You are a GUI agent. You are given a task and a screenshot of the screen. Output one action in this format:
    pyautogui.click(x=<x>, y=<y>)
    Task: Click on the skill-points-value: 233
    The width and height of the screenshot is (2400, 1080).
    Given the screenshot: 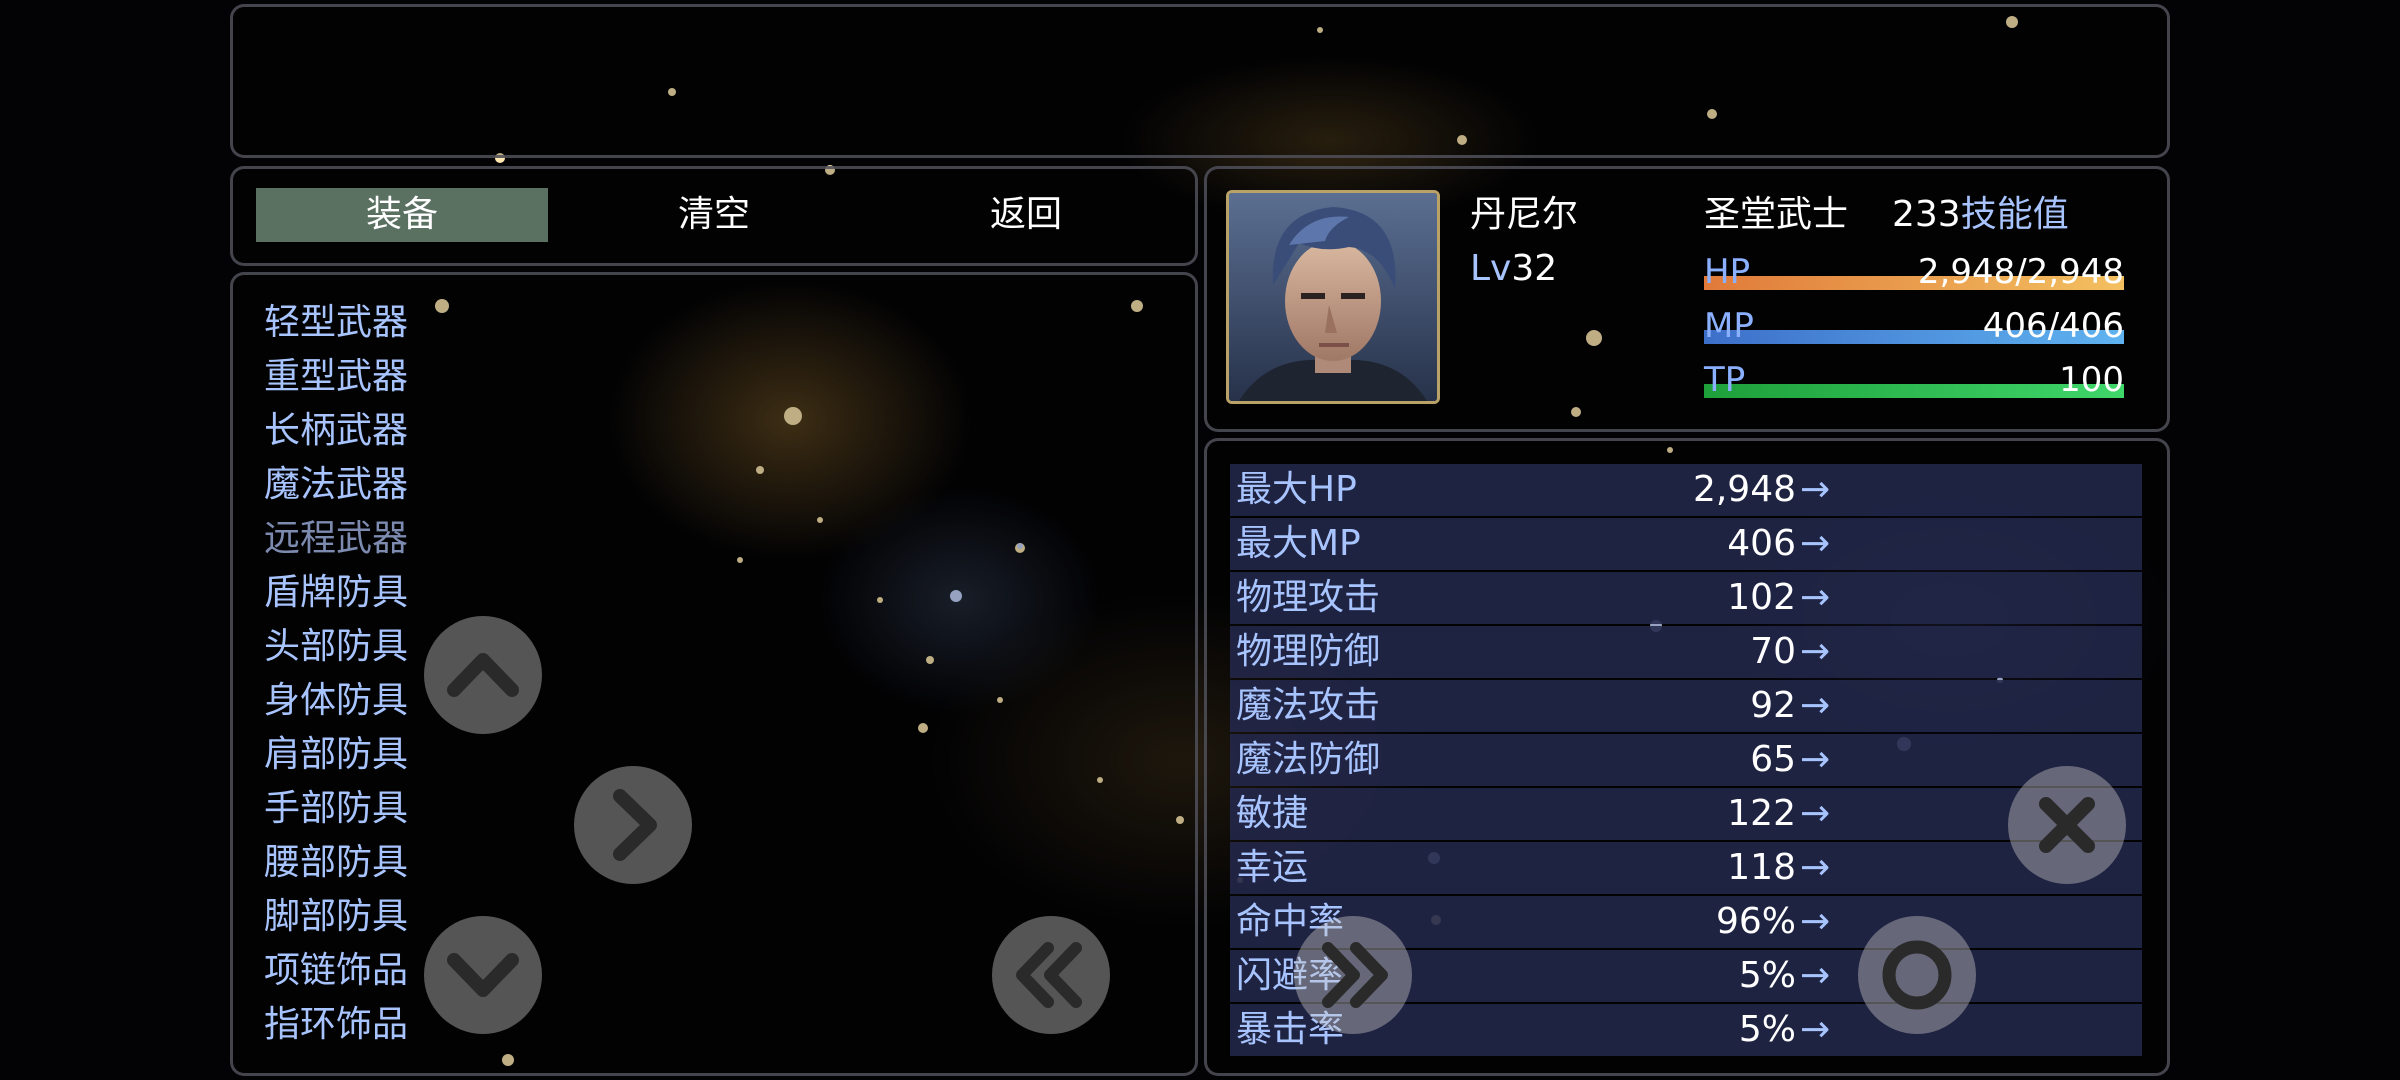 What is the action you would take?
    pyautogui.click(x=1926, y=214)
    